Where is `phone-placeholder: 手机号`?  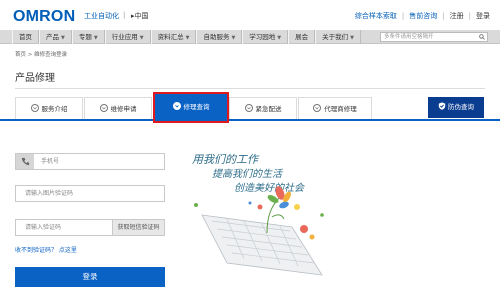
phone-placeholder: 手机号 is located at coordinates (50, 161).